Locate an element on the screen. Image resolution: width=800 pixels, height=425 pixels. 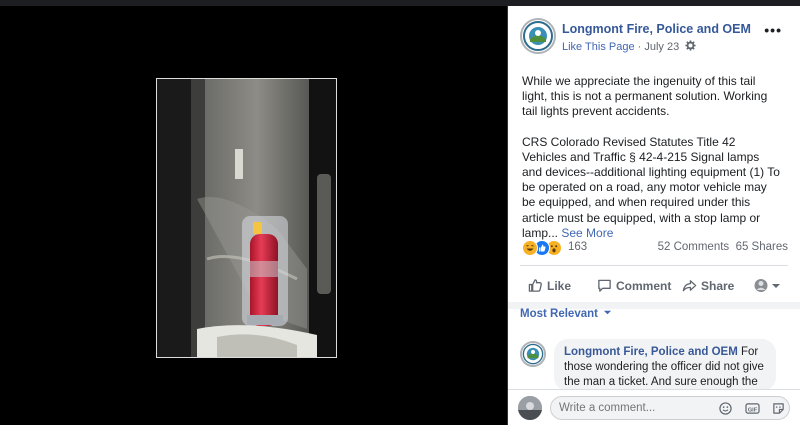
like-label: Like is located at coordinates (559, 286).